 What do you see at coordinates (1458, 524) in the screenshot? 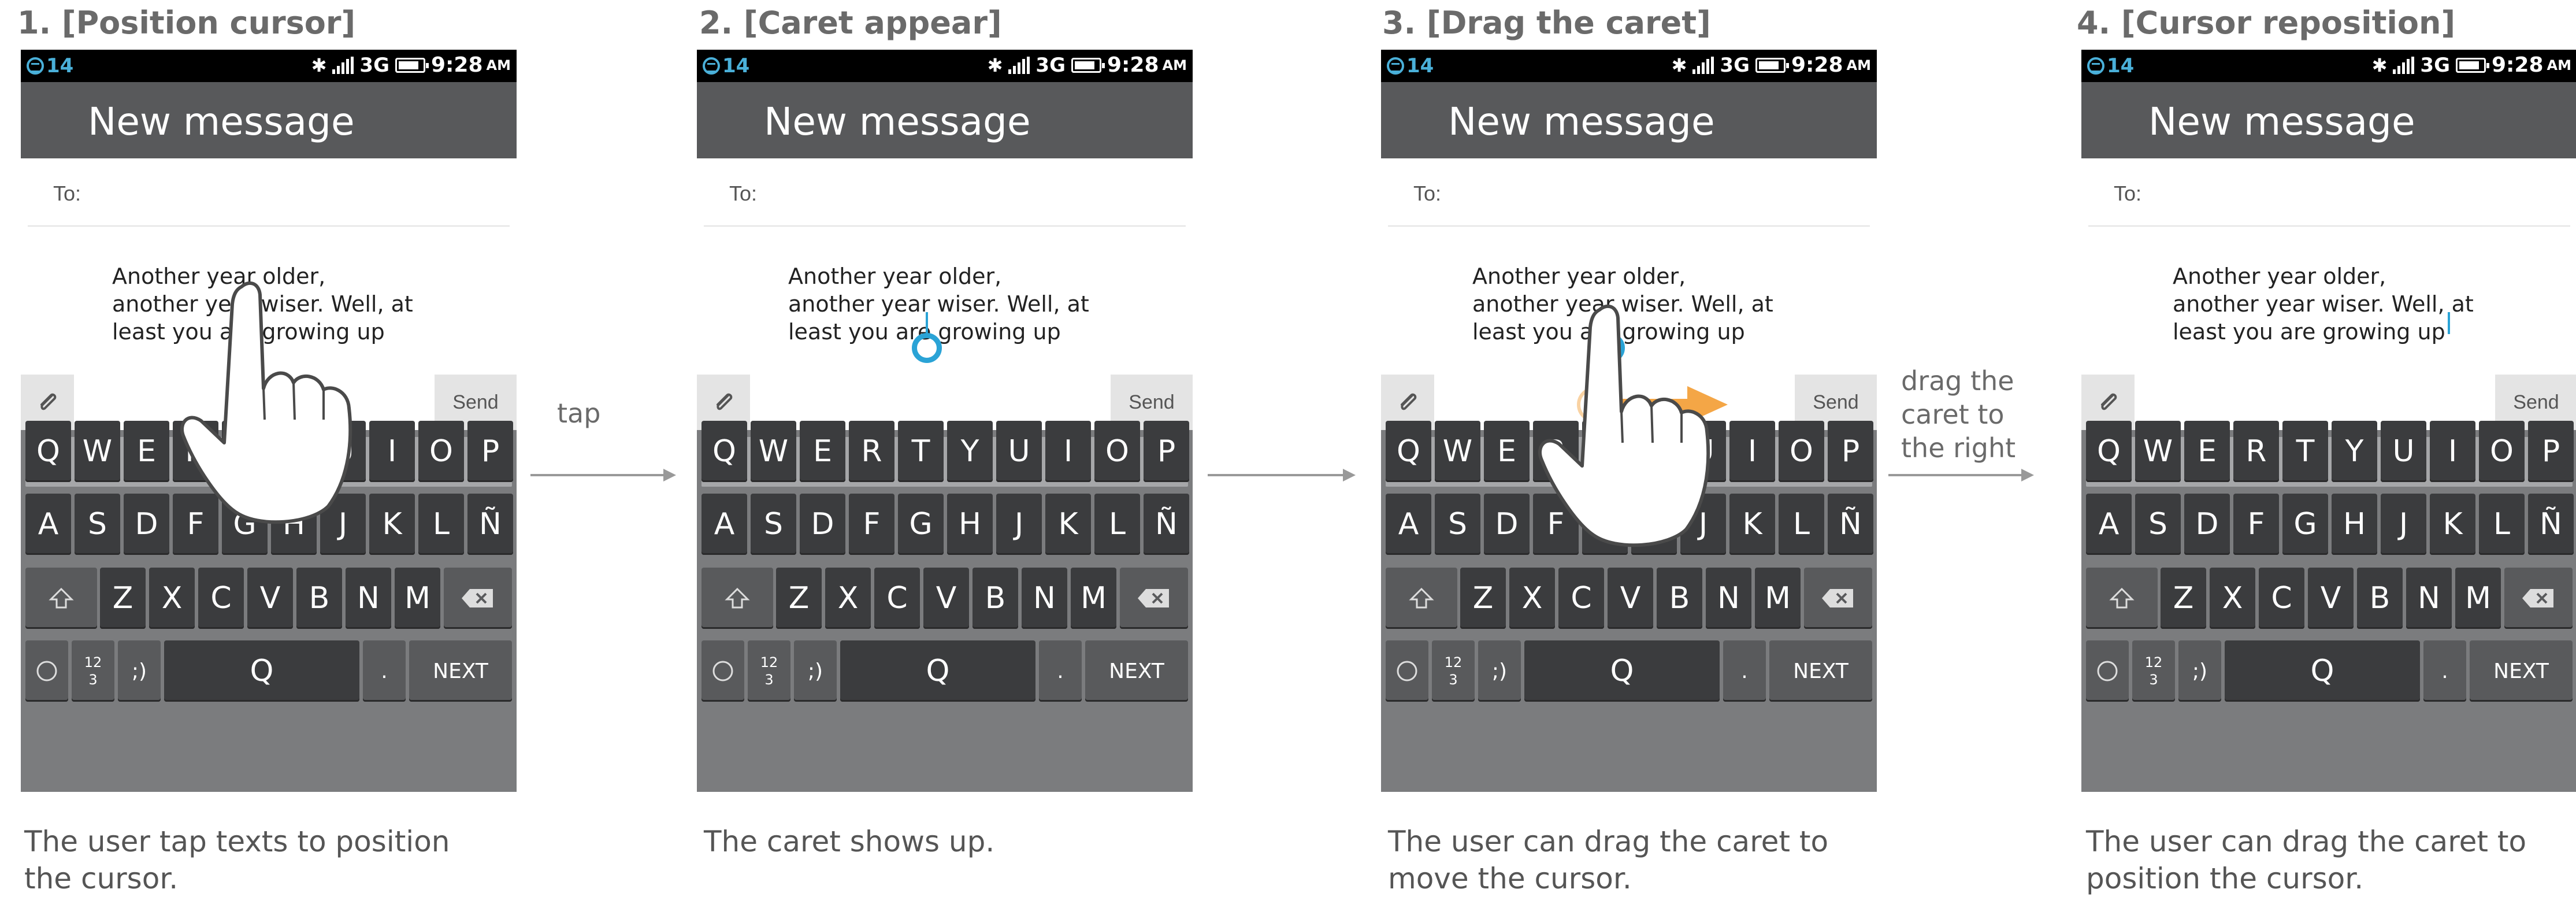
I see `key-row2-1: S` at bounding box center [1458, 524].